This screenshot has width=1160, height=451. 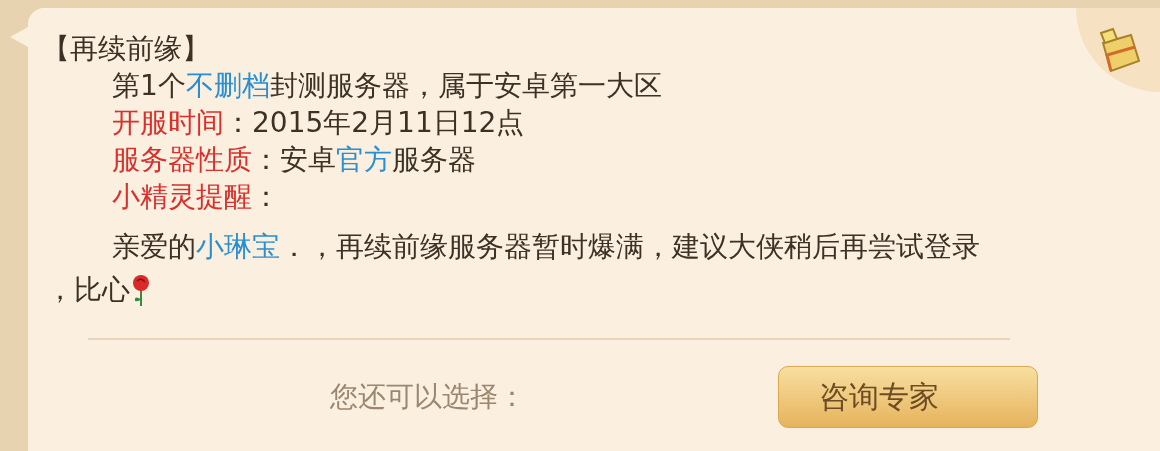 I want to click on prompt-text: 您还可以选择：, so click(x=428, y=397).